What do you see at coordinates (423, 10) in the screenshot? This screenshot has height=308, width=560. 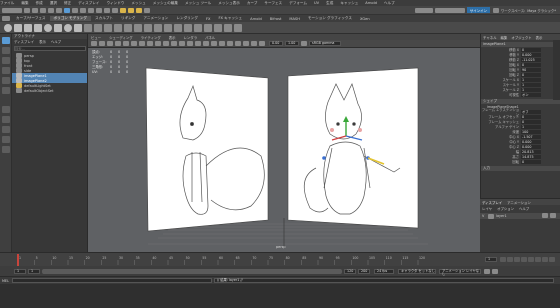 I see `symmetry-icon` at bounding box center [423, 10].